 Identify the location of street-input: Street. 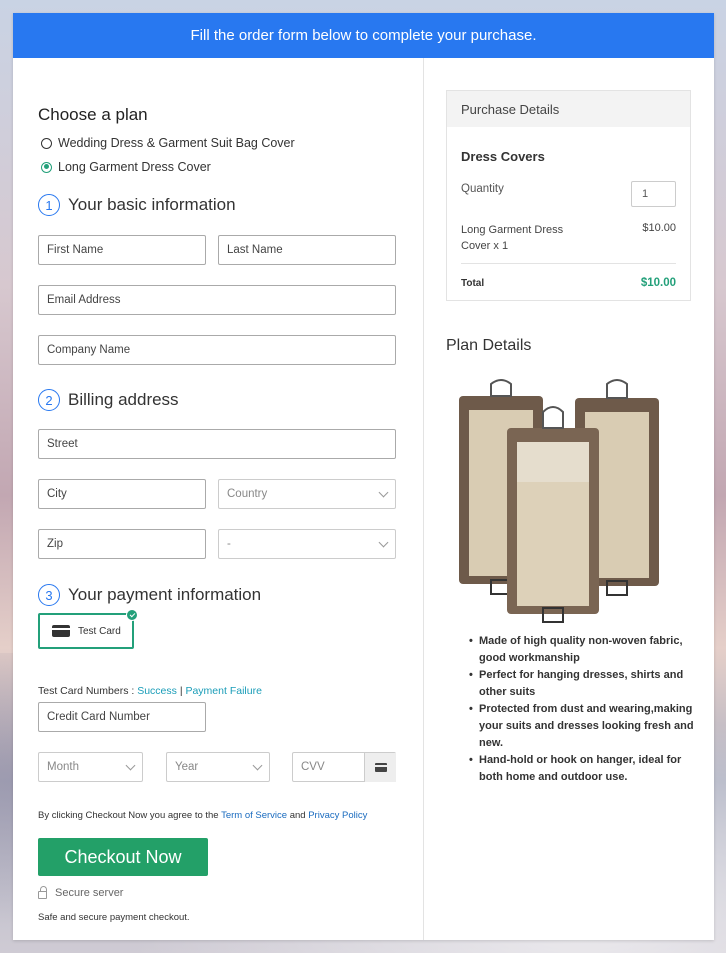
(217, 444).